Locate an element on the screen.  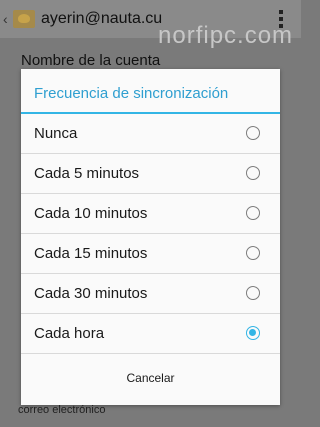
option-label: Nunca is located at coordinates (56, 133).